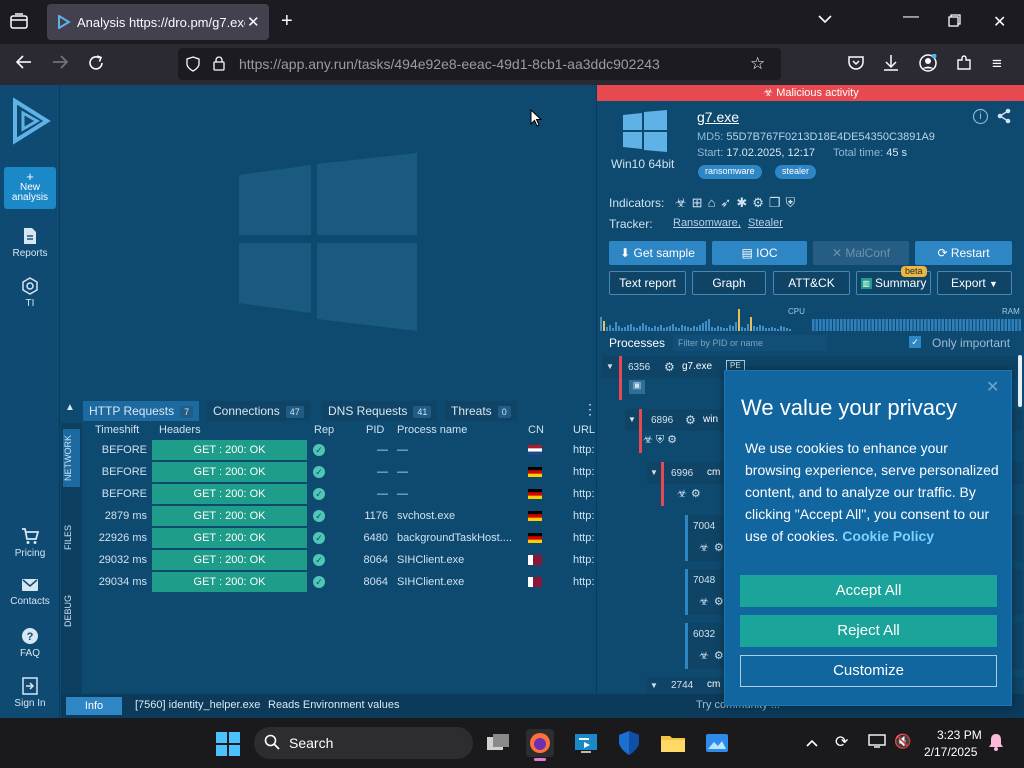  What do you see at coordinates (287, 21) in the screenshot?
I see `new-tab-icon: +` at bounding box center [287, 21].